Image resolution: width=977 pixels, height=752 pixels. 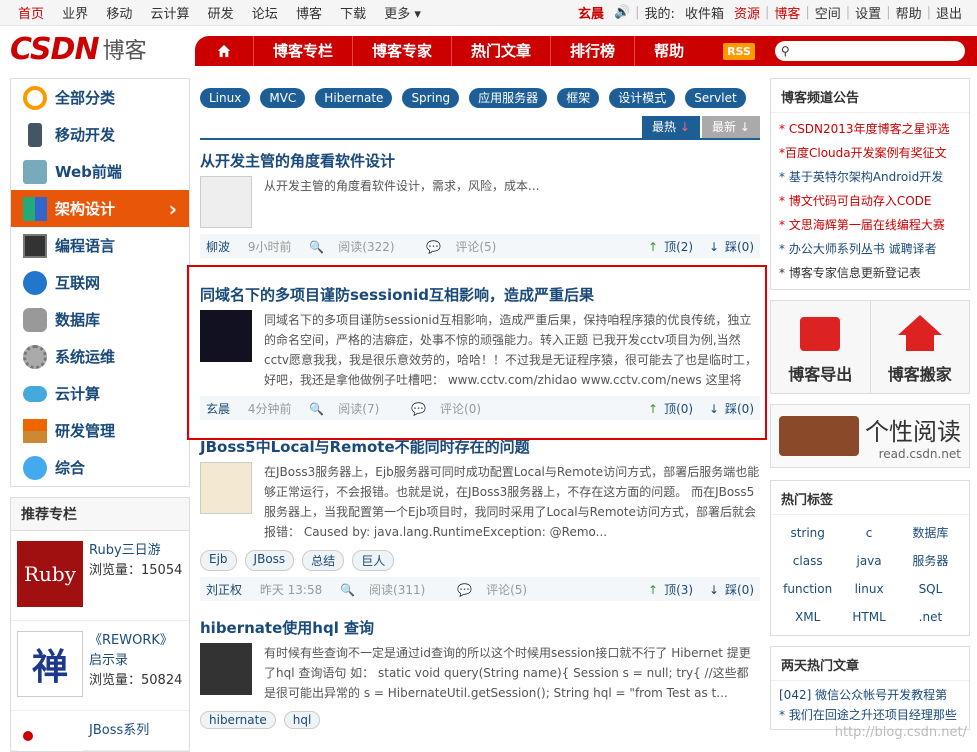 I want to click on hot-tag: 数据库, so click(x=930, y=533).